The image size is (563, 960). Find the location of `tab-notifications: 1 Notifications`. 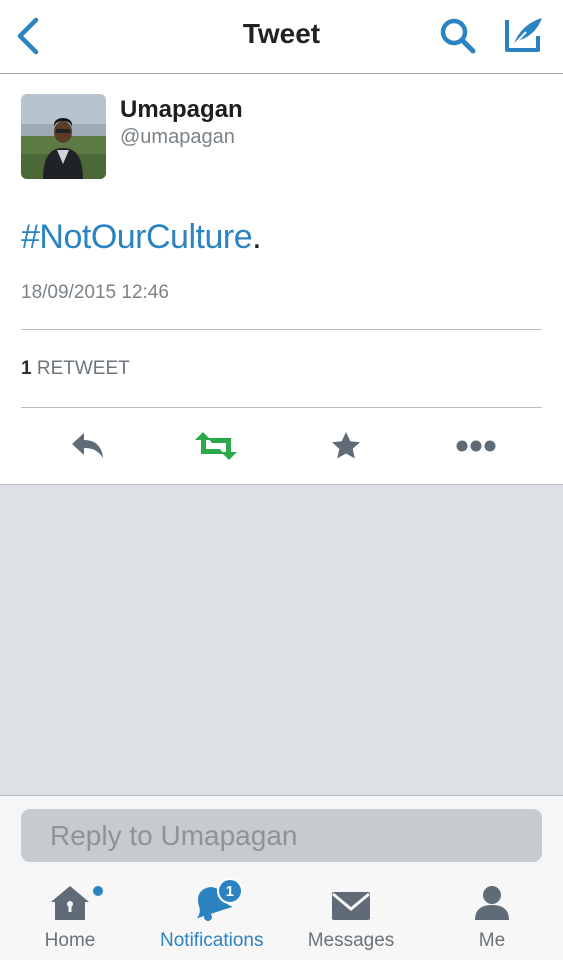

tab-notifications: 1 Notifications is located at coordinates (212, 918).